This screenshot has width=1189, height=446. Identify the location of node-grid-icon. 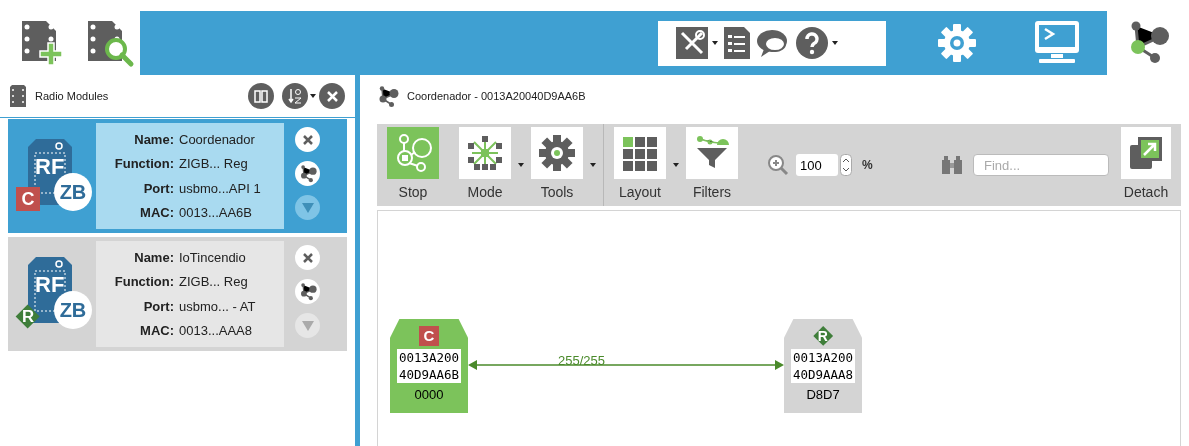
(485, 153).